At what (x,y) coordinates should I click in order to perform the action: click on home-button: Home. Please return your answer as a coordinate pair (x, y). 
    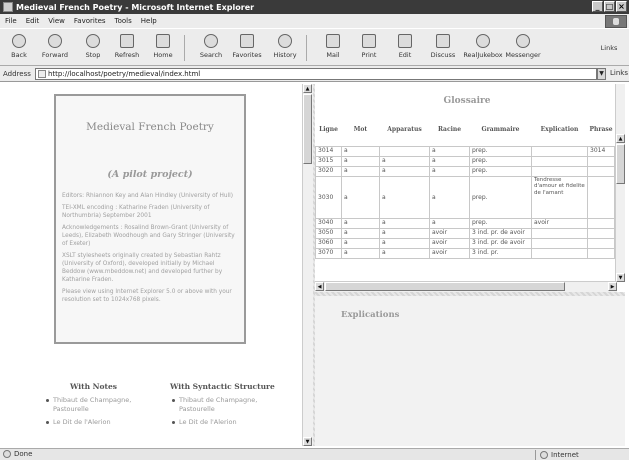
    Looking at the image, I should click on (163, 48).